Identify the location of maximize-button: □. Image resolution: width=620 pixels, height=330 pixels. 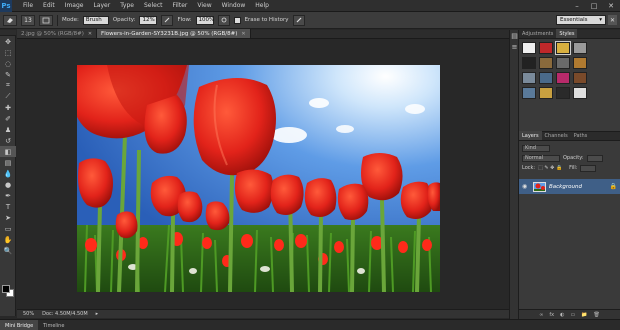
(594, 5).